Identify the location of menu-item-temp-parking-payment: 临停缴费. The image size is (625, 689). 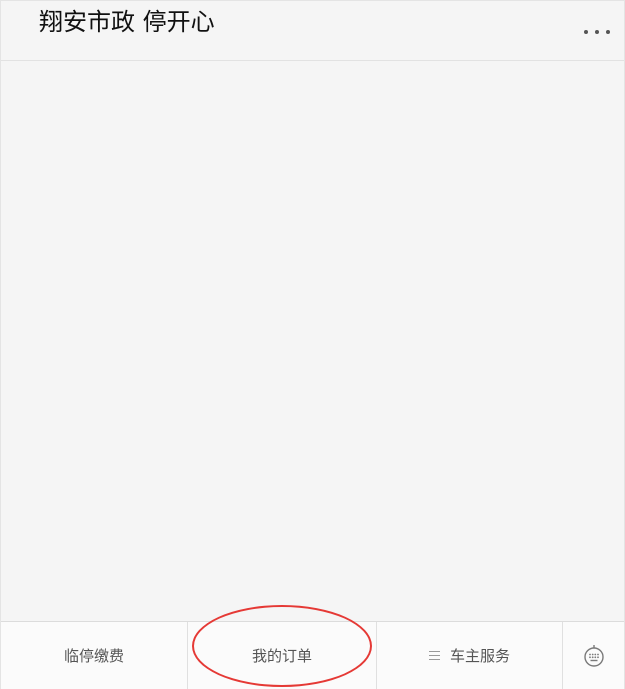
(94, 655).